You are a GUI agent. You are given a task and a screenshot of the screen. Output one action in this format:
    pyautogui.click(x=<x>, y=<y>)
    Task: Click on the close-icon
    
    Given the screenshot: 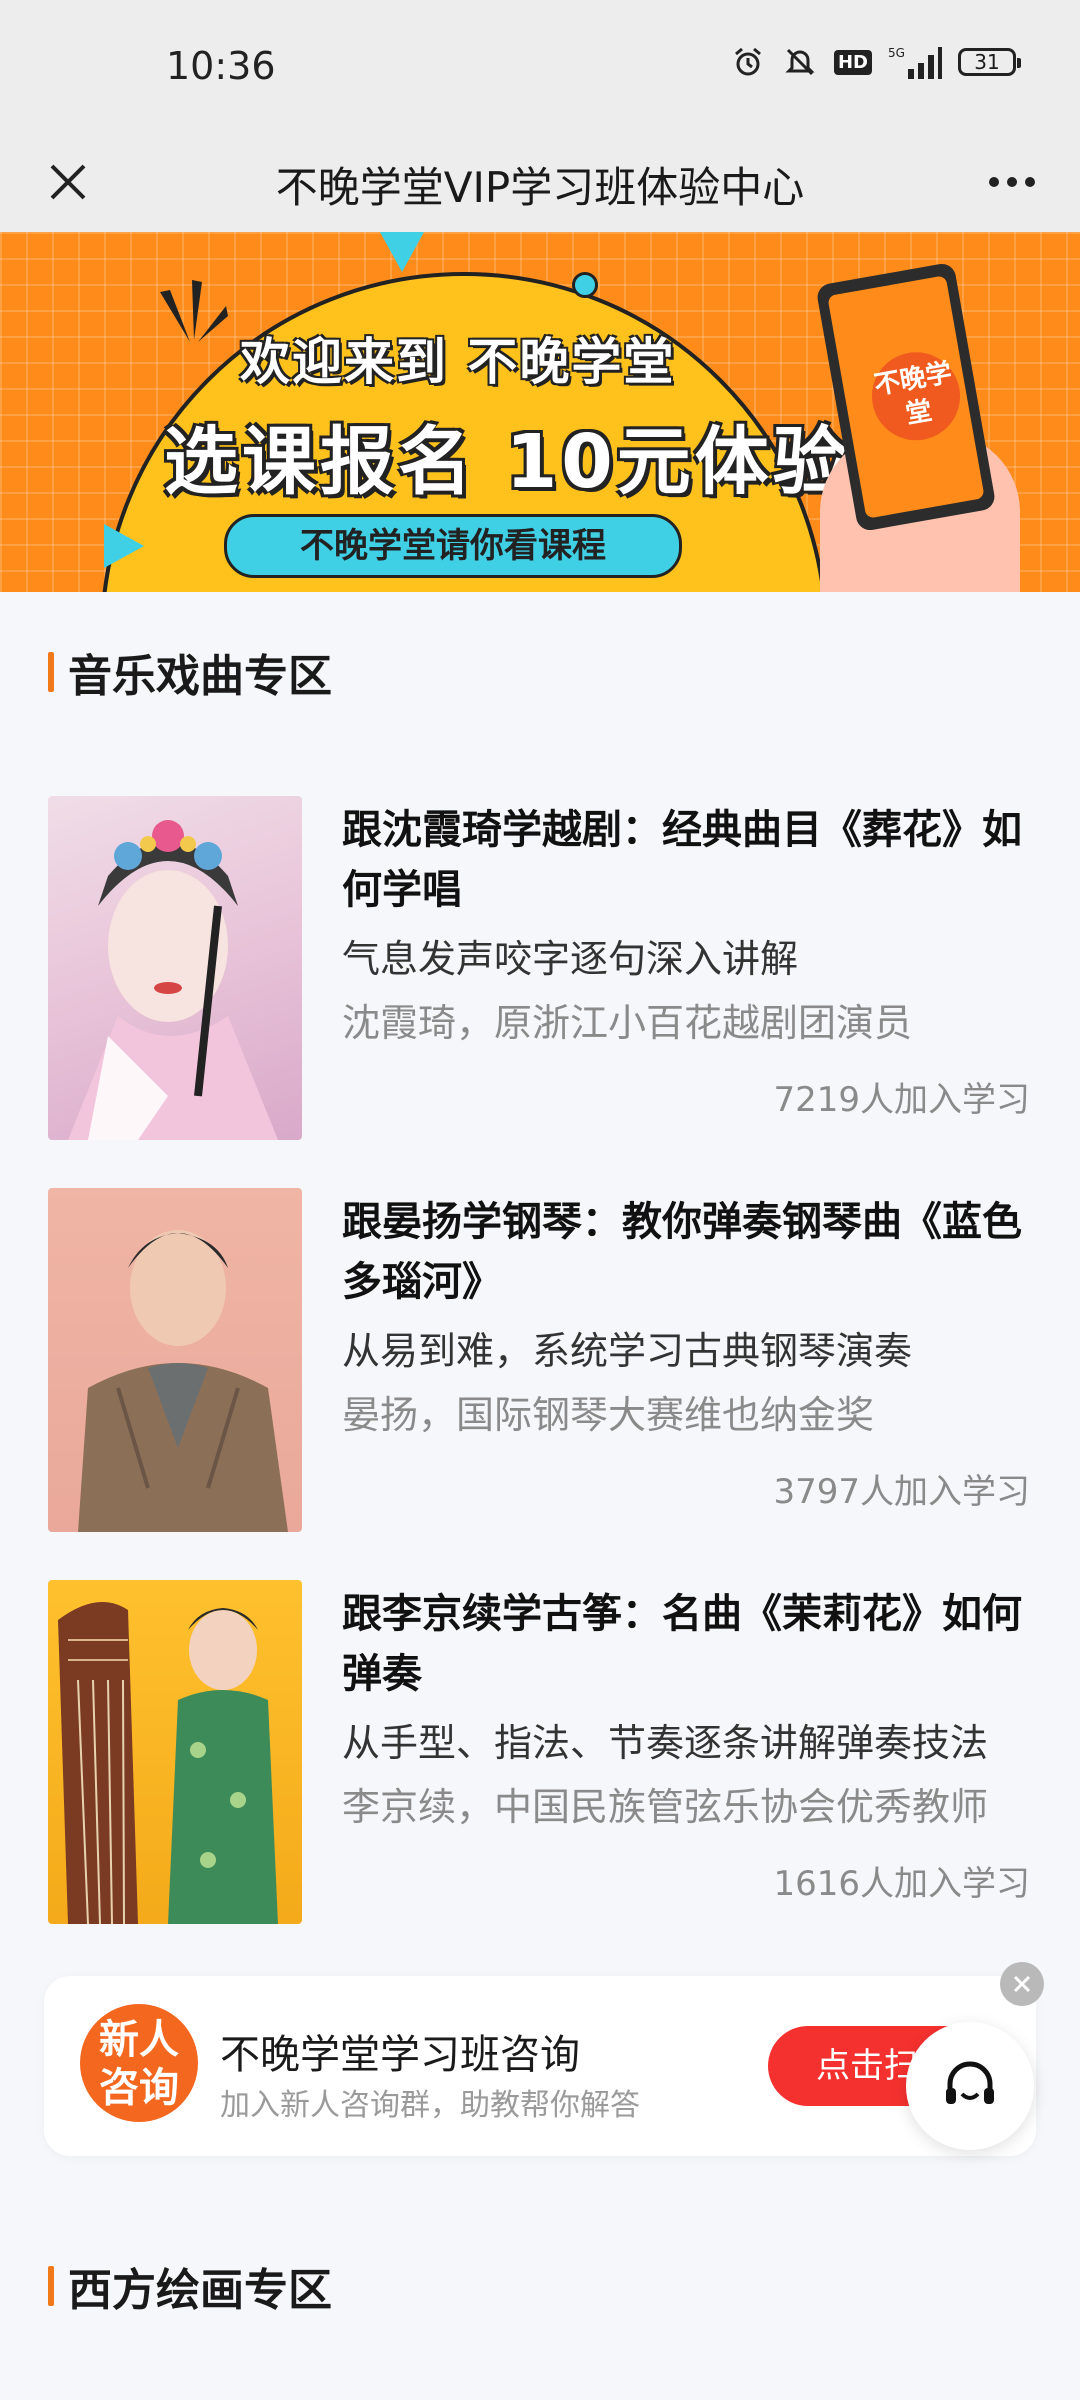 What is the action you would take?
    pyautogui.click(x=1022, y=1984)
    